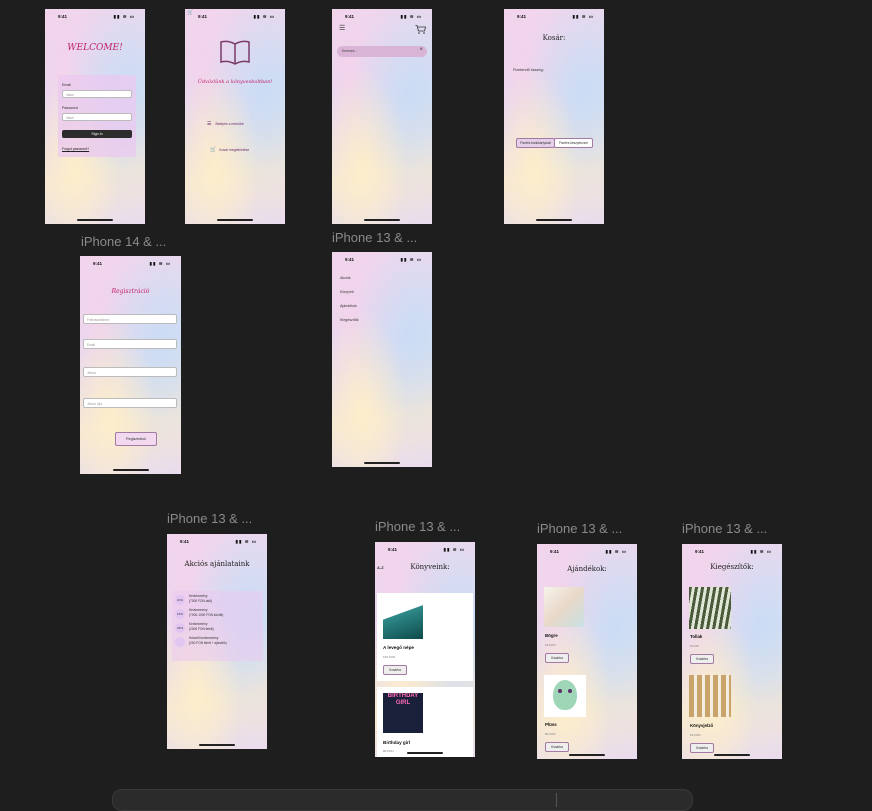 This screenshot has height=811, width=872. I want to click on hamburger-icon: ☰, so click(342, 28).